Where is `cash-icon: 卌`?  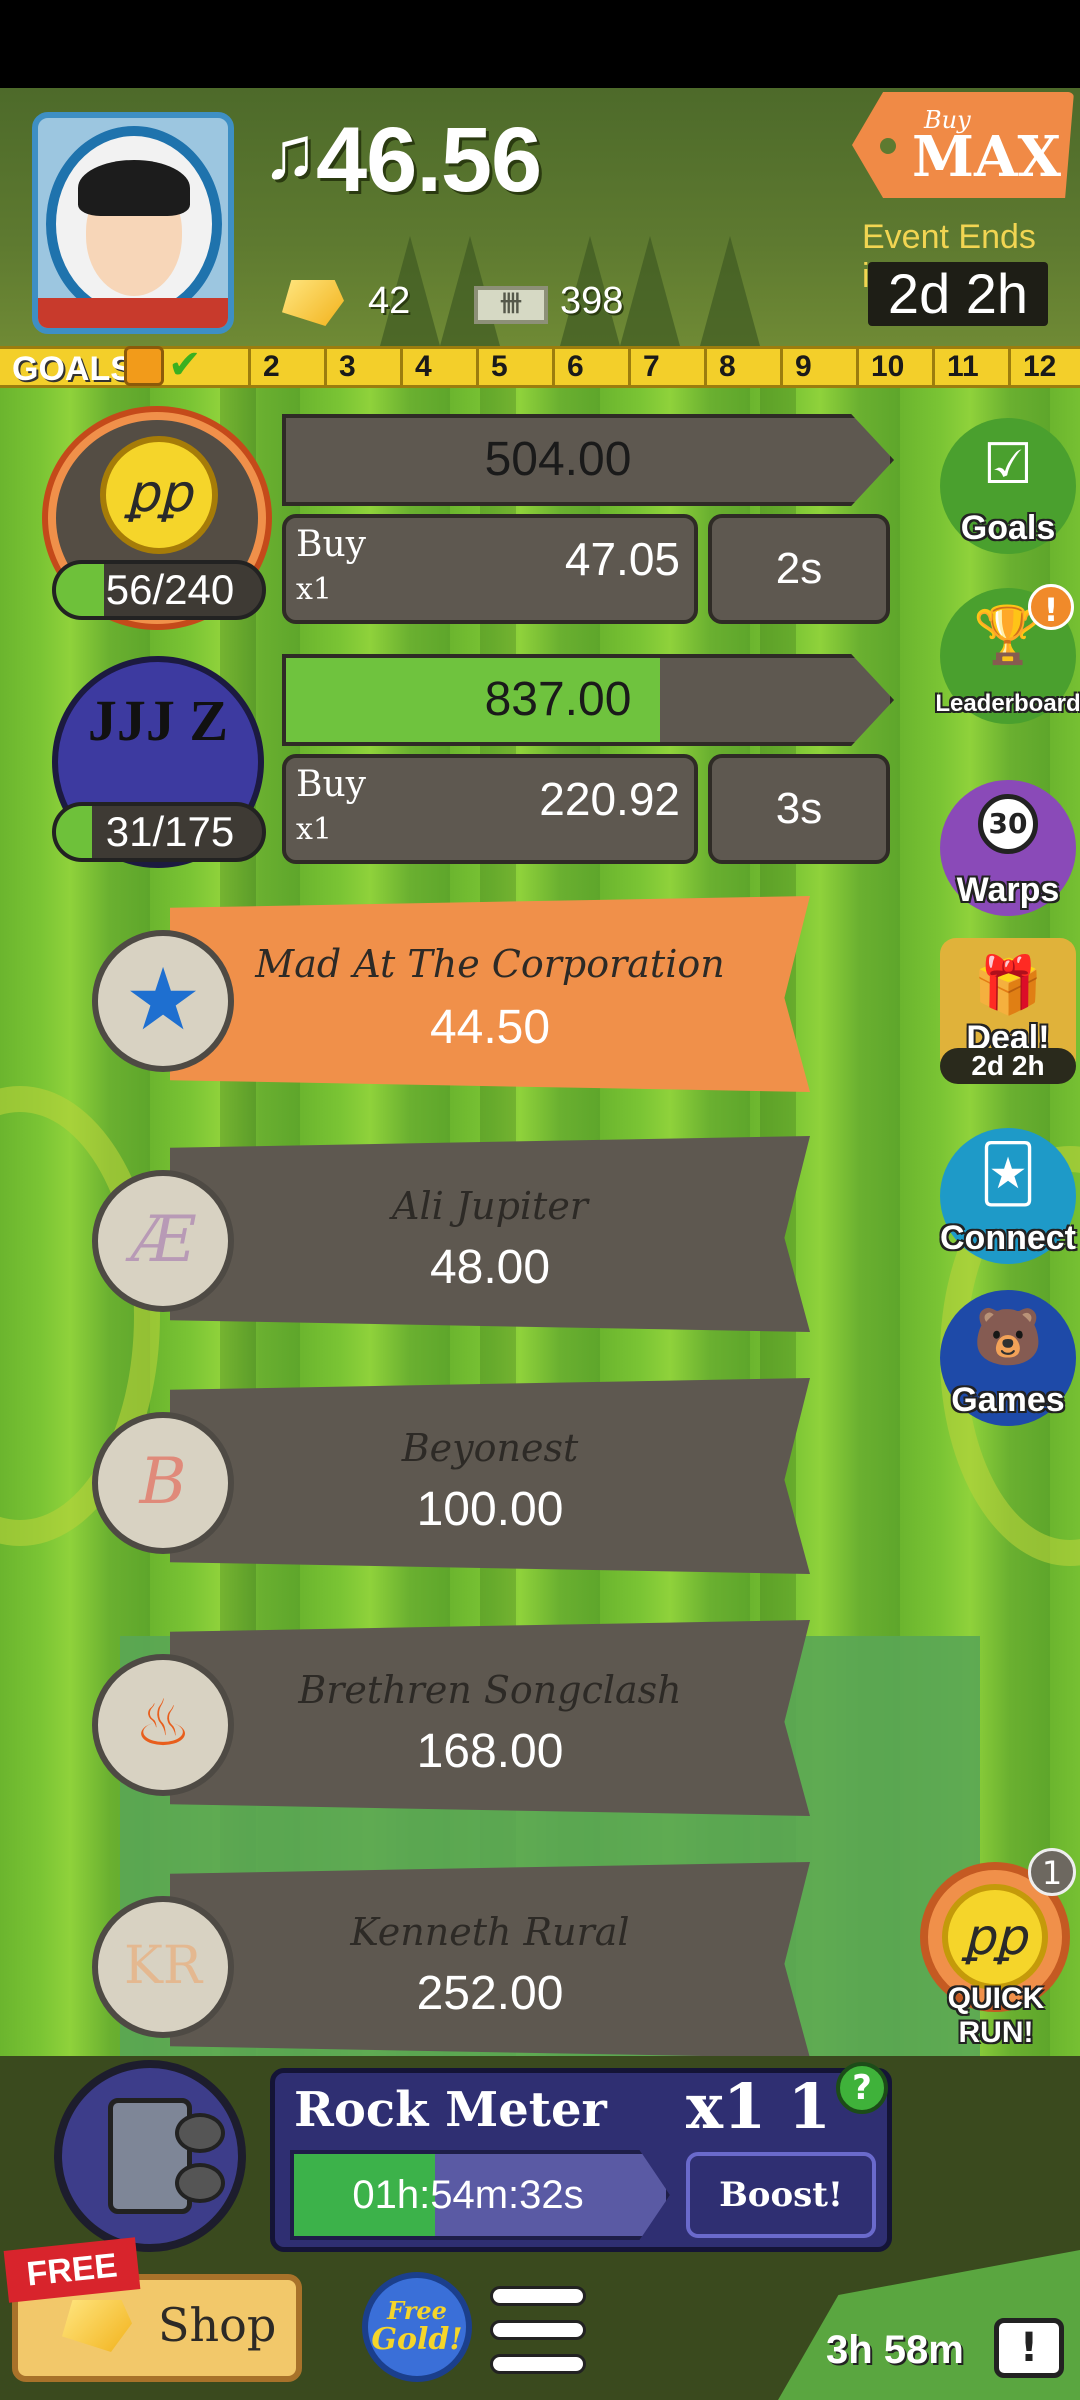 cash-icon: 卌 is located at coordinates (511, 305).